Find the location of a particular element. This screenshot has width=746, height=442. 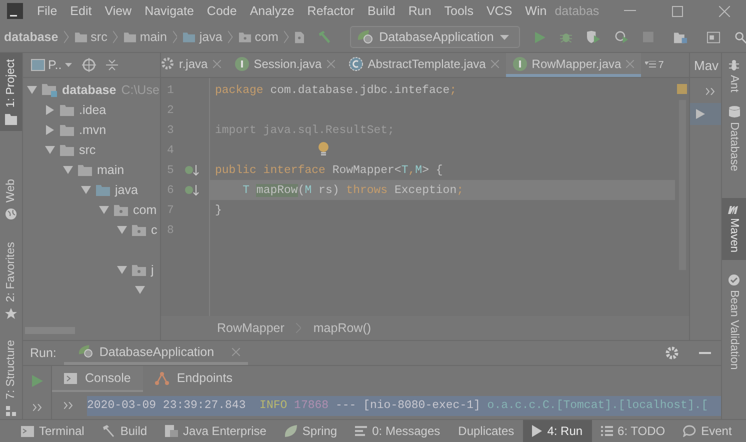

collapse-all-icon is located at coordinates (112, 65).